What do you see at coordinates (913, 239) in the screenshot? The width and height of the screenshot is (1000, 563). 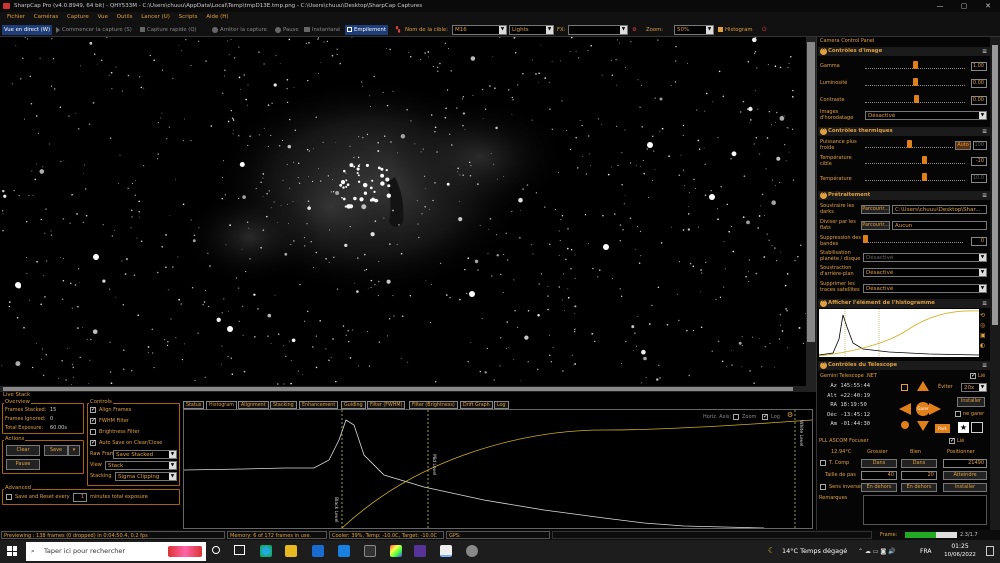 I see `banding-slider` at bounding box center [913, 239].